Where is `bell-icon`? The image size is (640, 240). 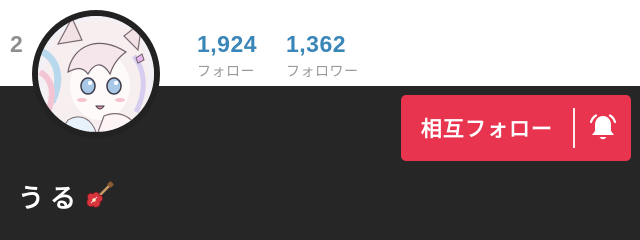 bell-icon is located at coordinates (603, 127).